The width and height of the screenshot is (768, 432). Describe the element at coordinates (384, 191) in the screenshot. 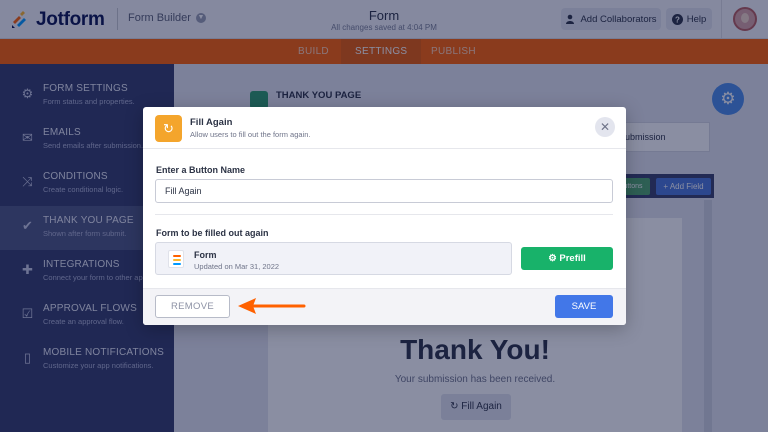

I see `button-name-input` at that location.